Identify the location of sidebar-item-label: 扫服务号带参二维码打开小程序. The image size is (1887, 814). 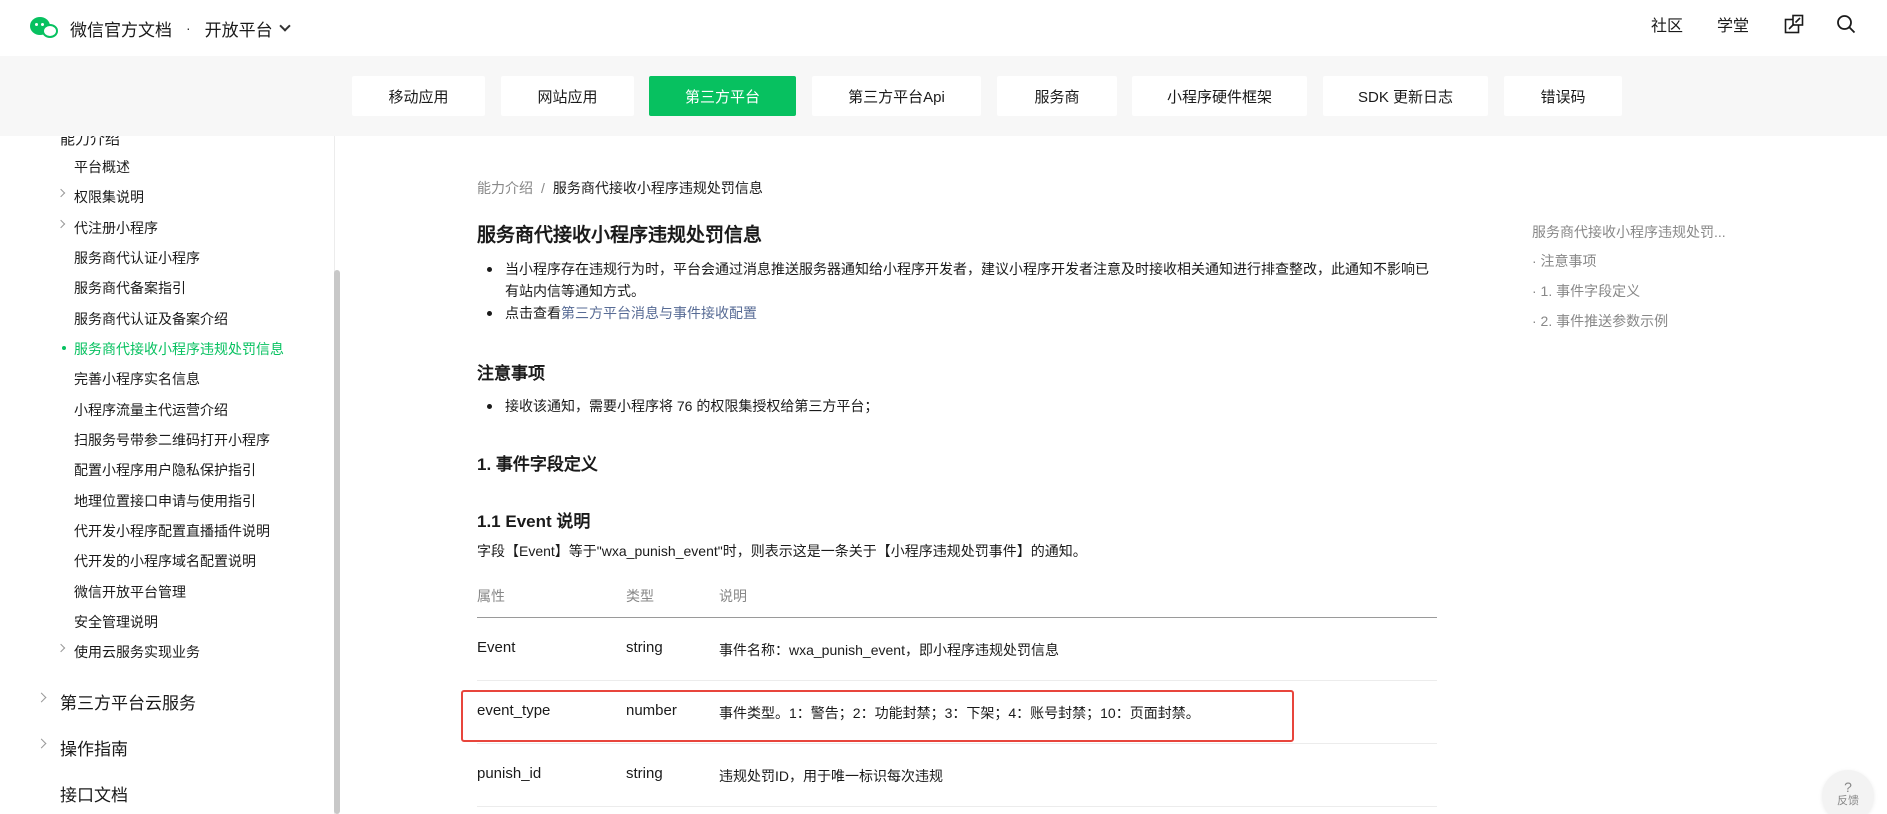
(172, 440).